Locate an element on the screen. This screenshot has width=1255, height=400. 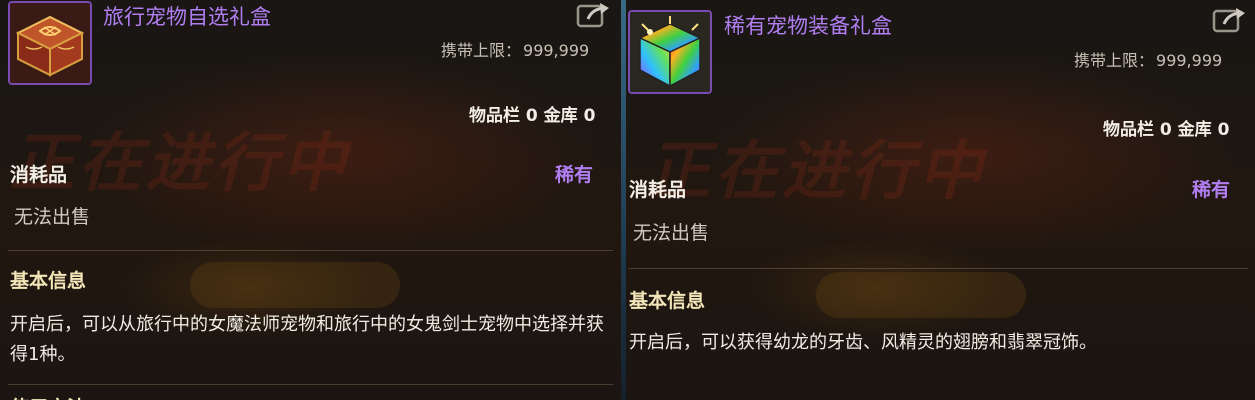
section-title-cut: 使用方法 is located at coordinates (48, 396).